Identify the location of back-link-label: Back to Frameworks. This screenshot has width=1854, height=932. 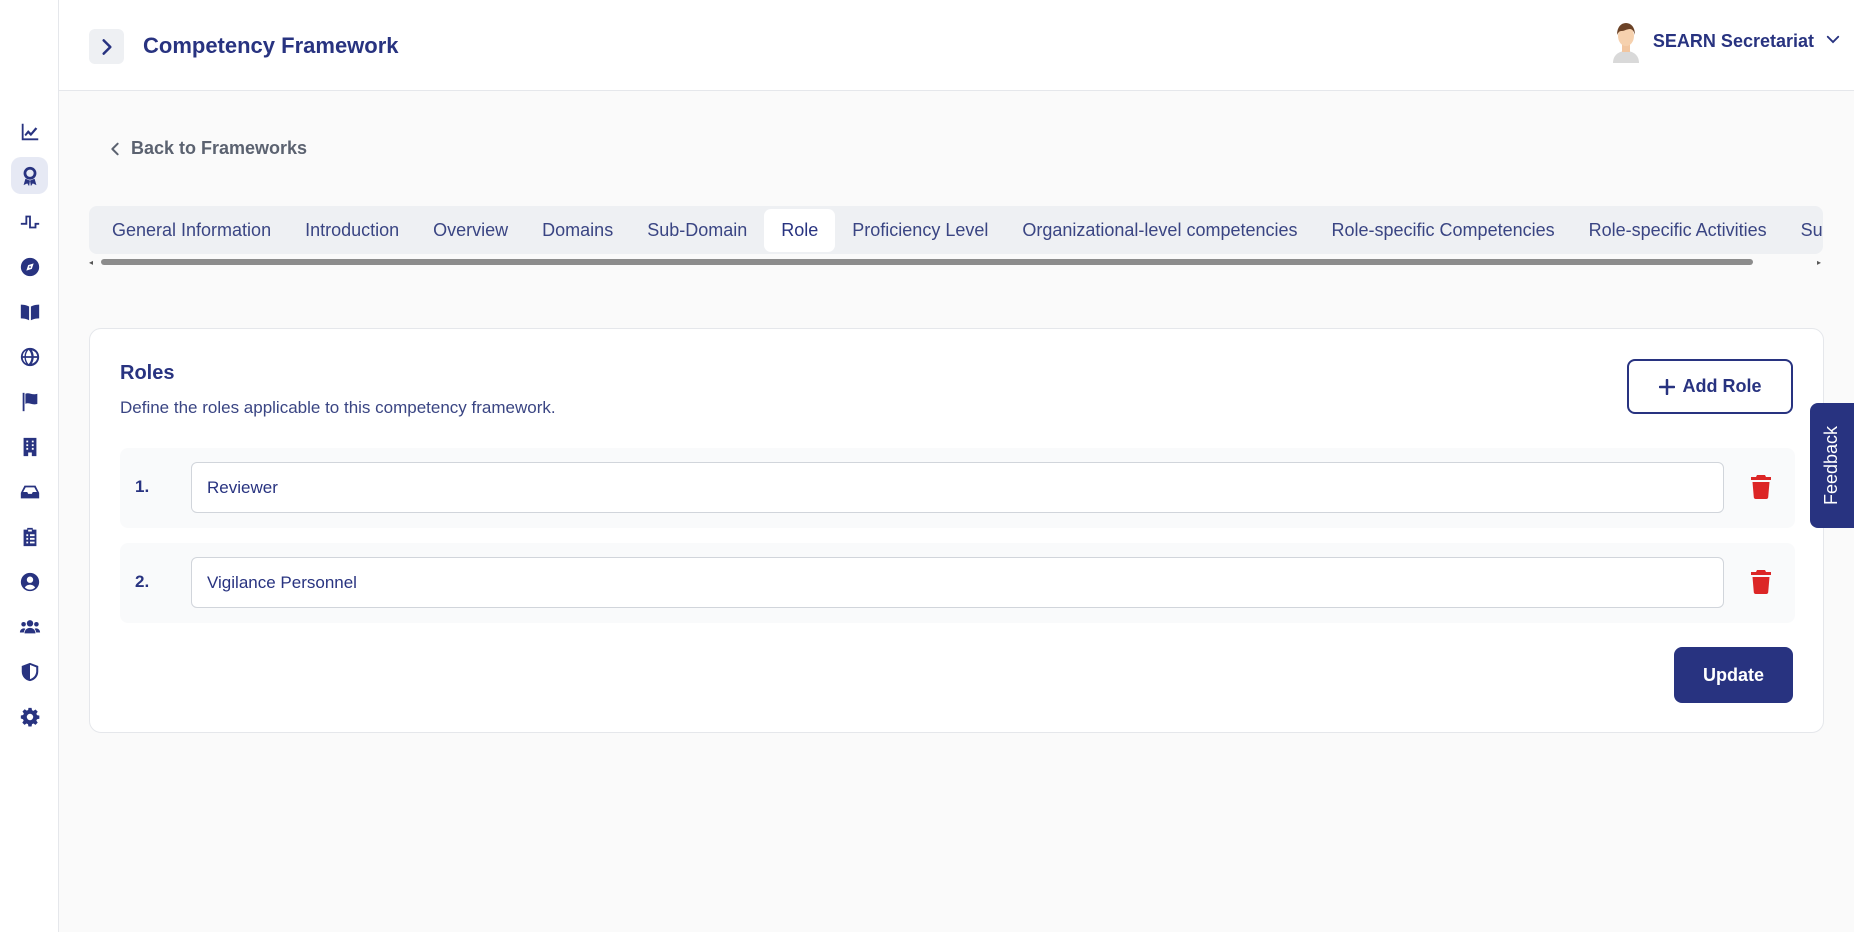
(219, 148).